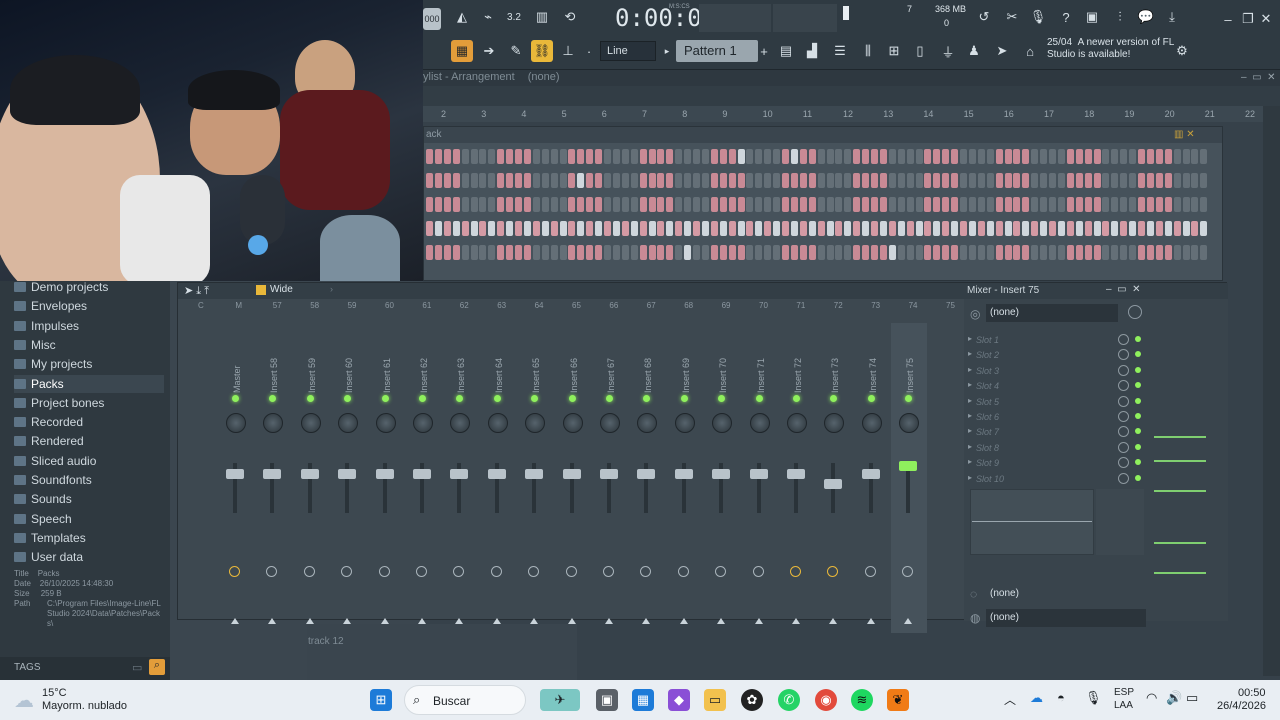 The height and width of the screenshot is (720, 1280). What do you see at coordinates (987, 432) in the screenshot?
I see `effect-slot: Slot 7` at bounding box center [987, 432].